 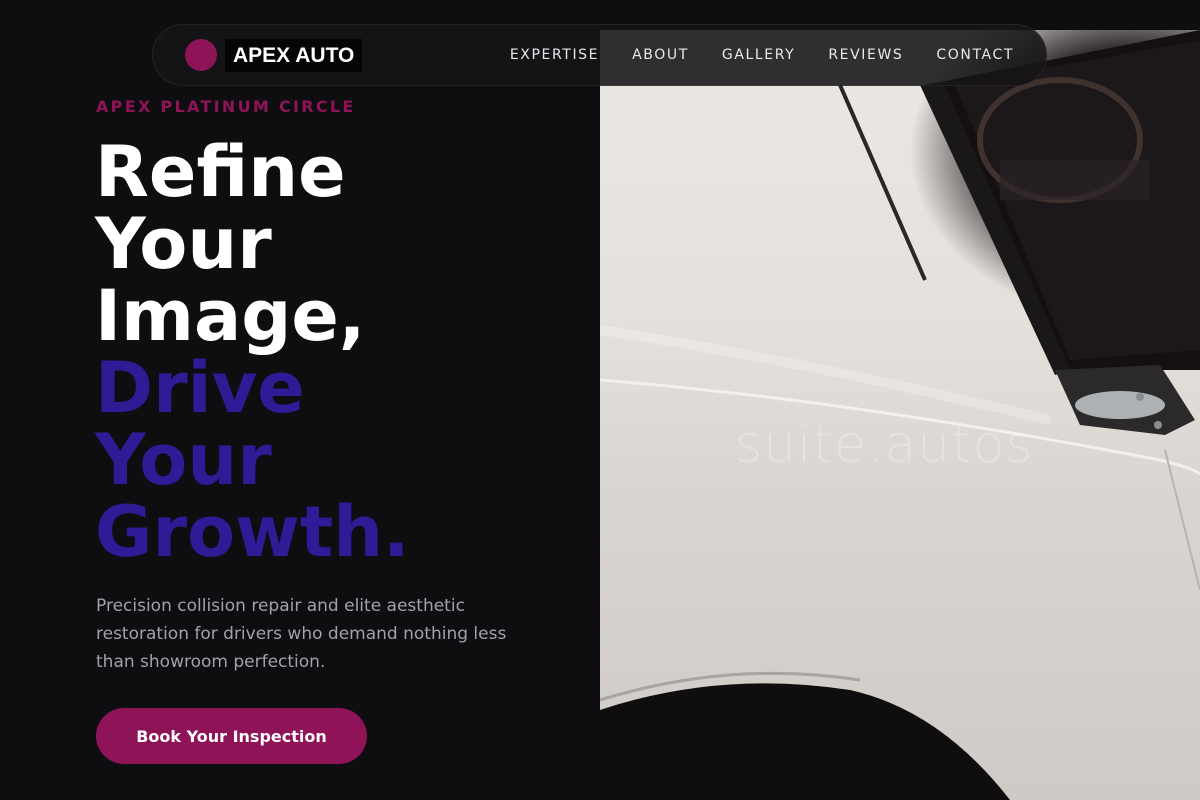 I want to click on nav-link-contact: CONTACT, so click(x=975, y=55).